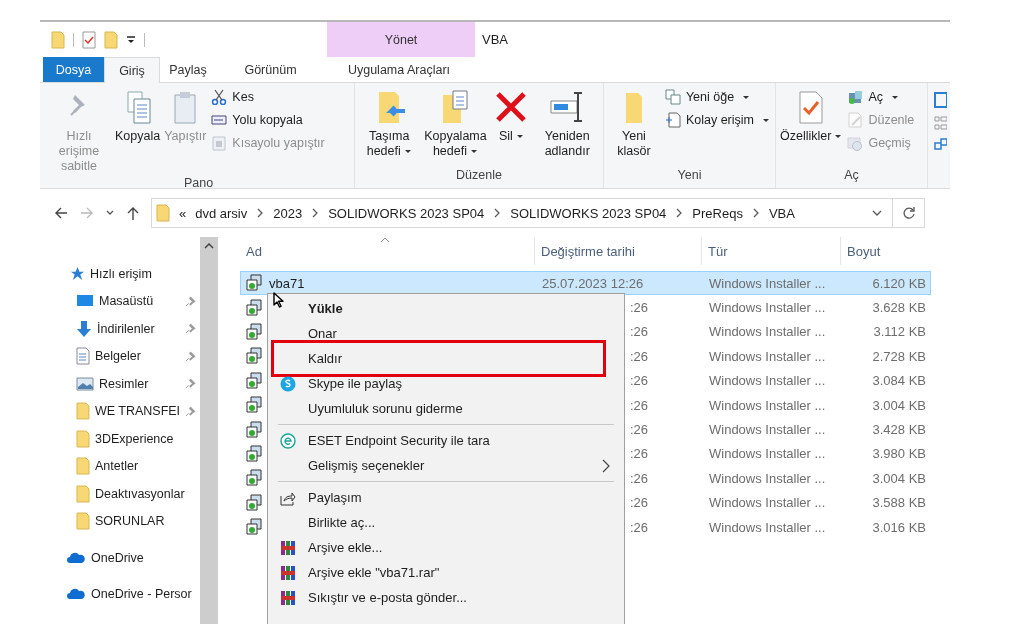  Describe the element at coordinates (717, 97) in the screenshot. I see `new-item-button: Yeni öğe` at that location.